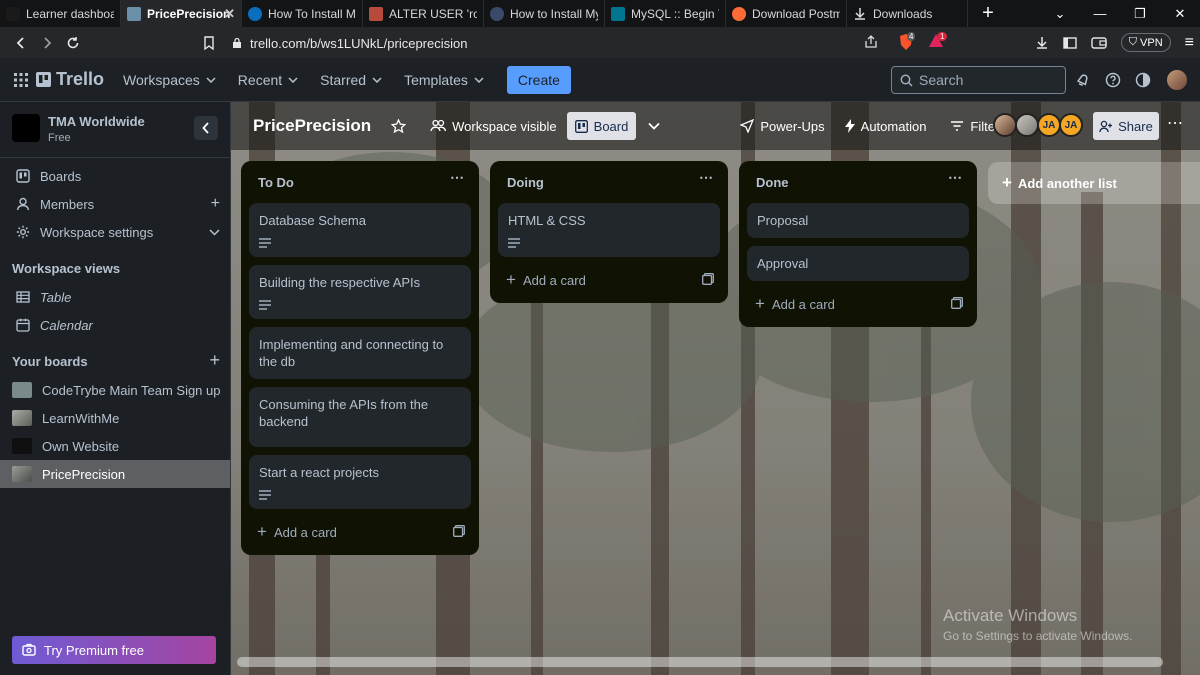  I want to click on browser-tab: Downloads, so click(907, 13).